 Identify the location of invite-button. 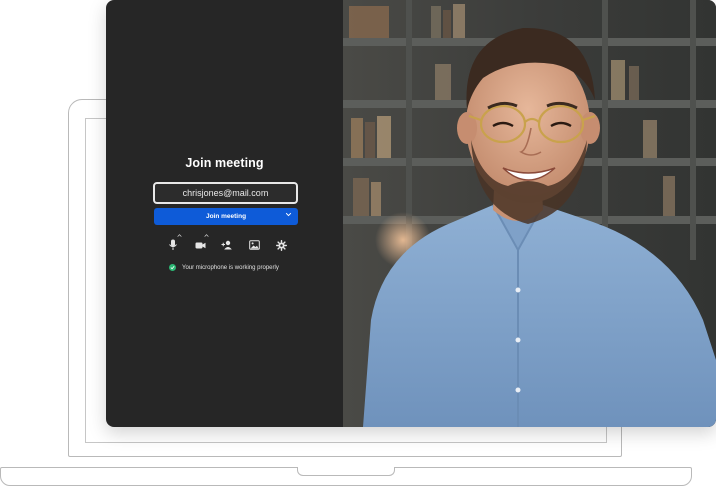
(227, 245).